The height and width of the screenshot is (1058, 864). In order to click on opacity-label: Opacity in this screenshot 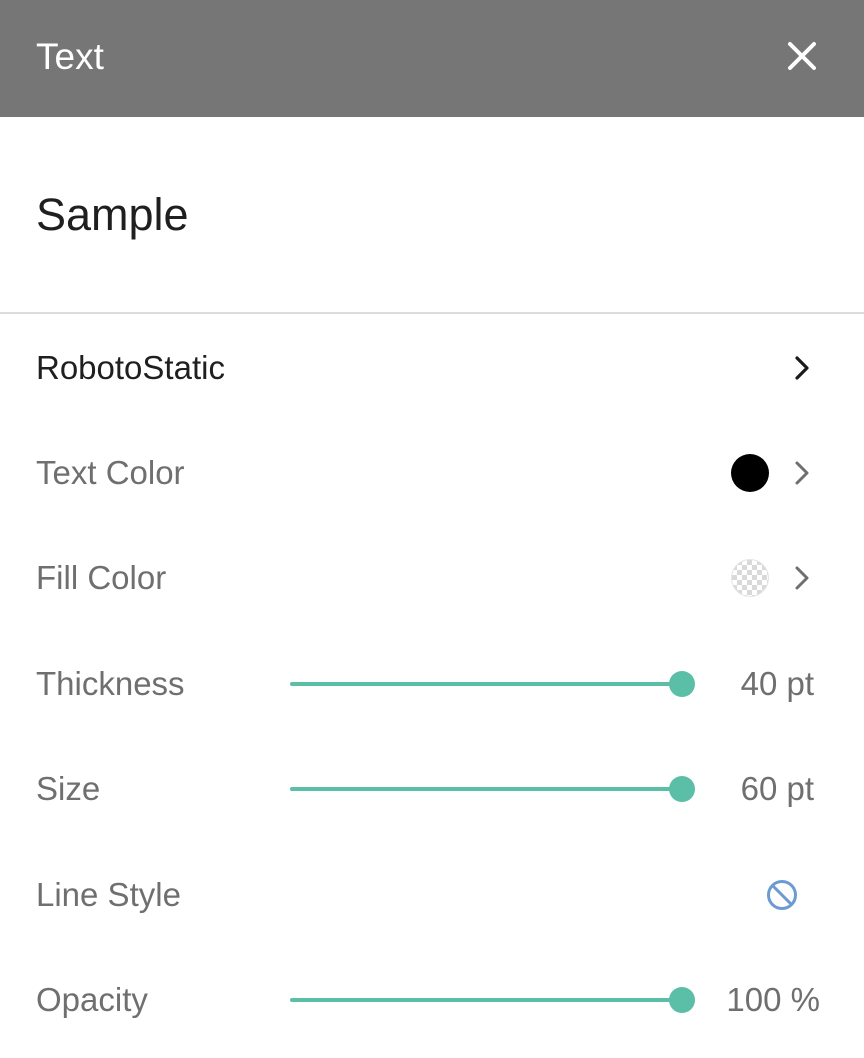, I will do `click(92, 999)`.